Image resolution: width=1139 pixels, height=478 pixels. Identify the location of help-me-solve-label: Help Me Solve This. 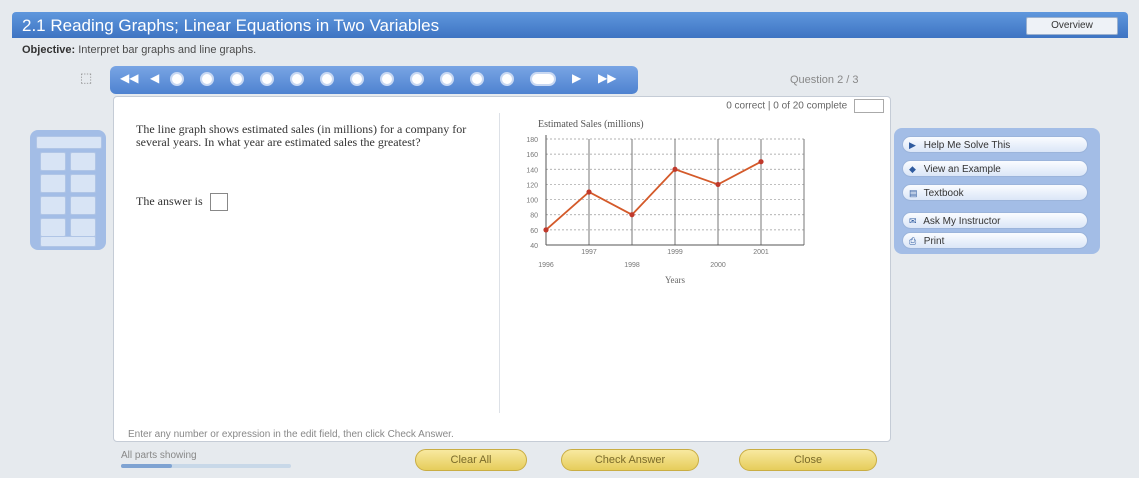
(967, 145).